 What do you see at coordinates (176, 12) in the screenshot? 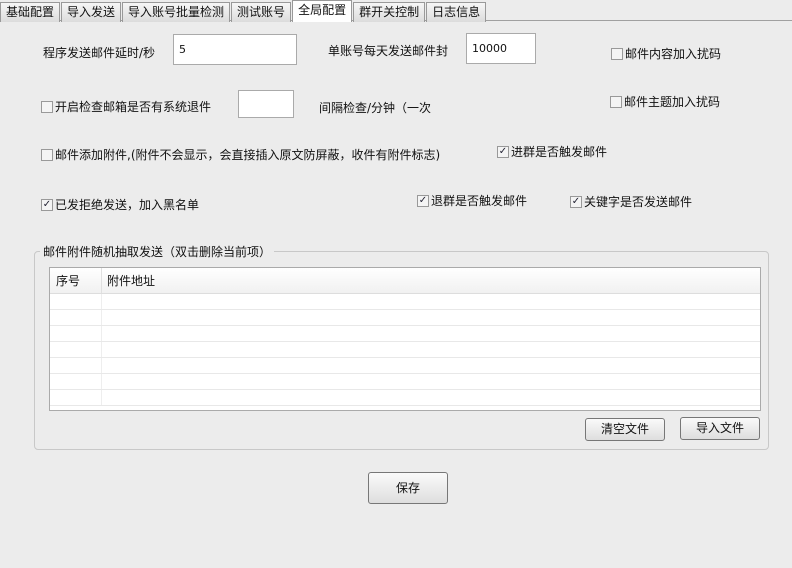
I see `tab-2: 导入账号批量检测` at bounding box center [176, 12].